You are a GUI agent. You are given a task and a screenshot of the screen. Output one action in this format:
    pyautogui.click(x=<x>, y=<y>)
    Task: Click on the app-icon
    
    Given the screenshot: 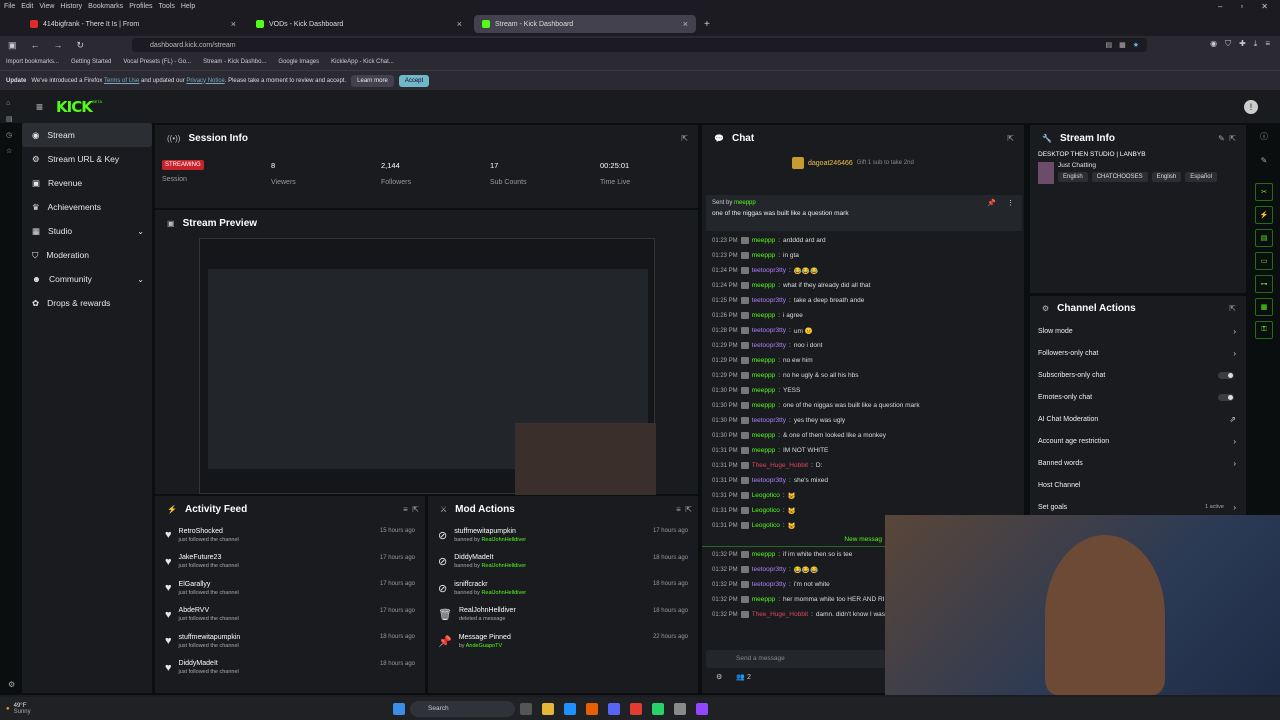 What is the action you would take?
    pyautogui.click(x=702, y=708)
    